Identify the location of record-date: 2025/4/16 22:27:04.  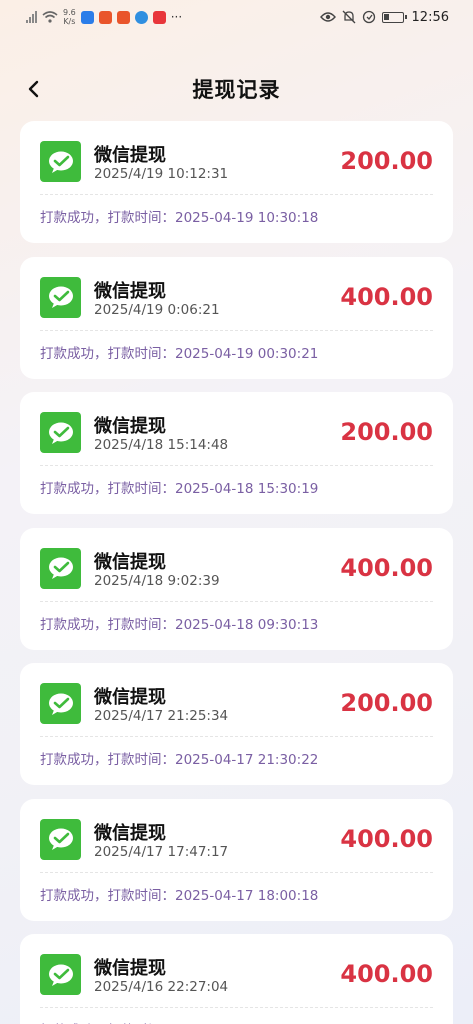
(161, 987).